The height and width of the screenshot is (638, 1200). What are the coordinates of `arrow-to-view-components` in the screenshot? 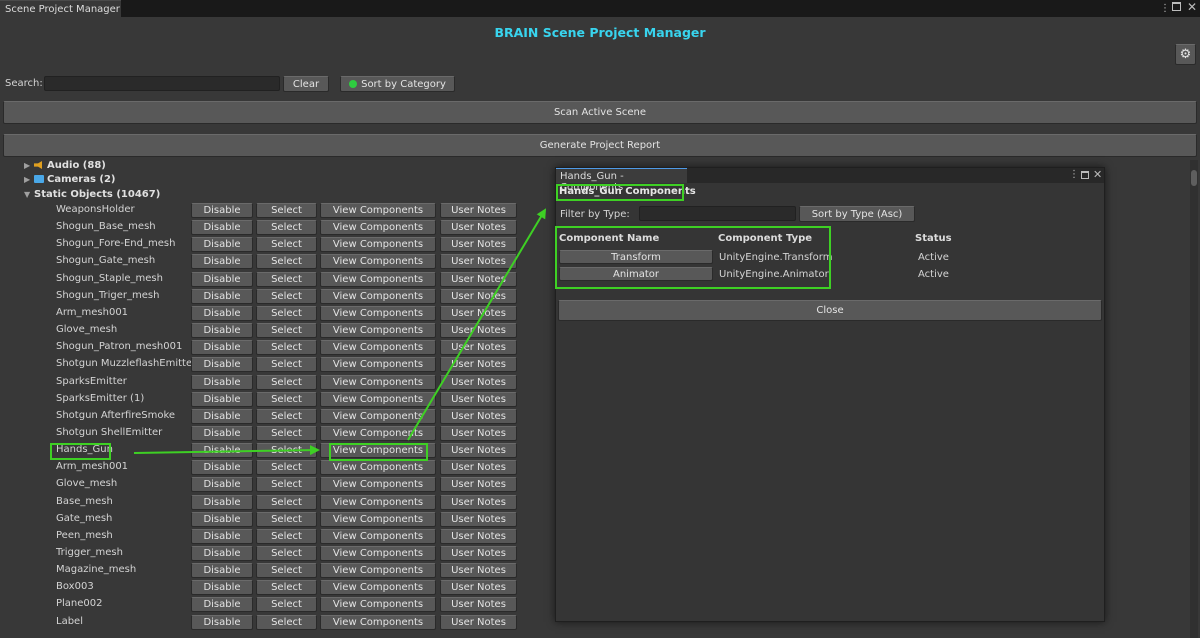 It's located at (226, 450).